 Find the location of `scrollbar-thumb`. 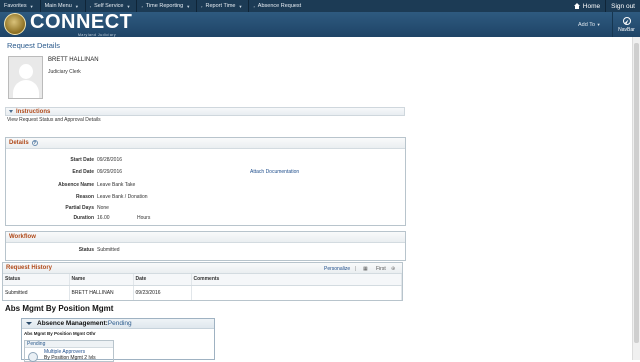

scrollbar-thumb is located at coordinates (636, 193).